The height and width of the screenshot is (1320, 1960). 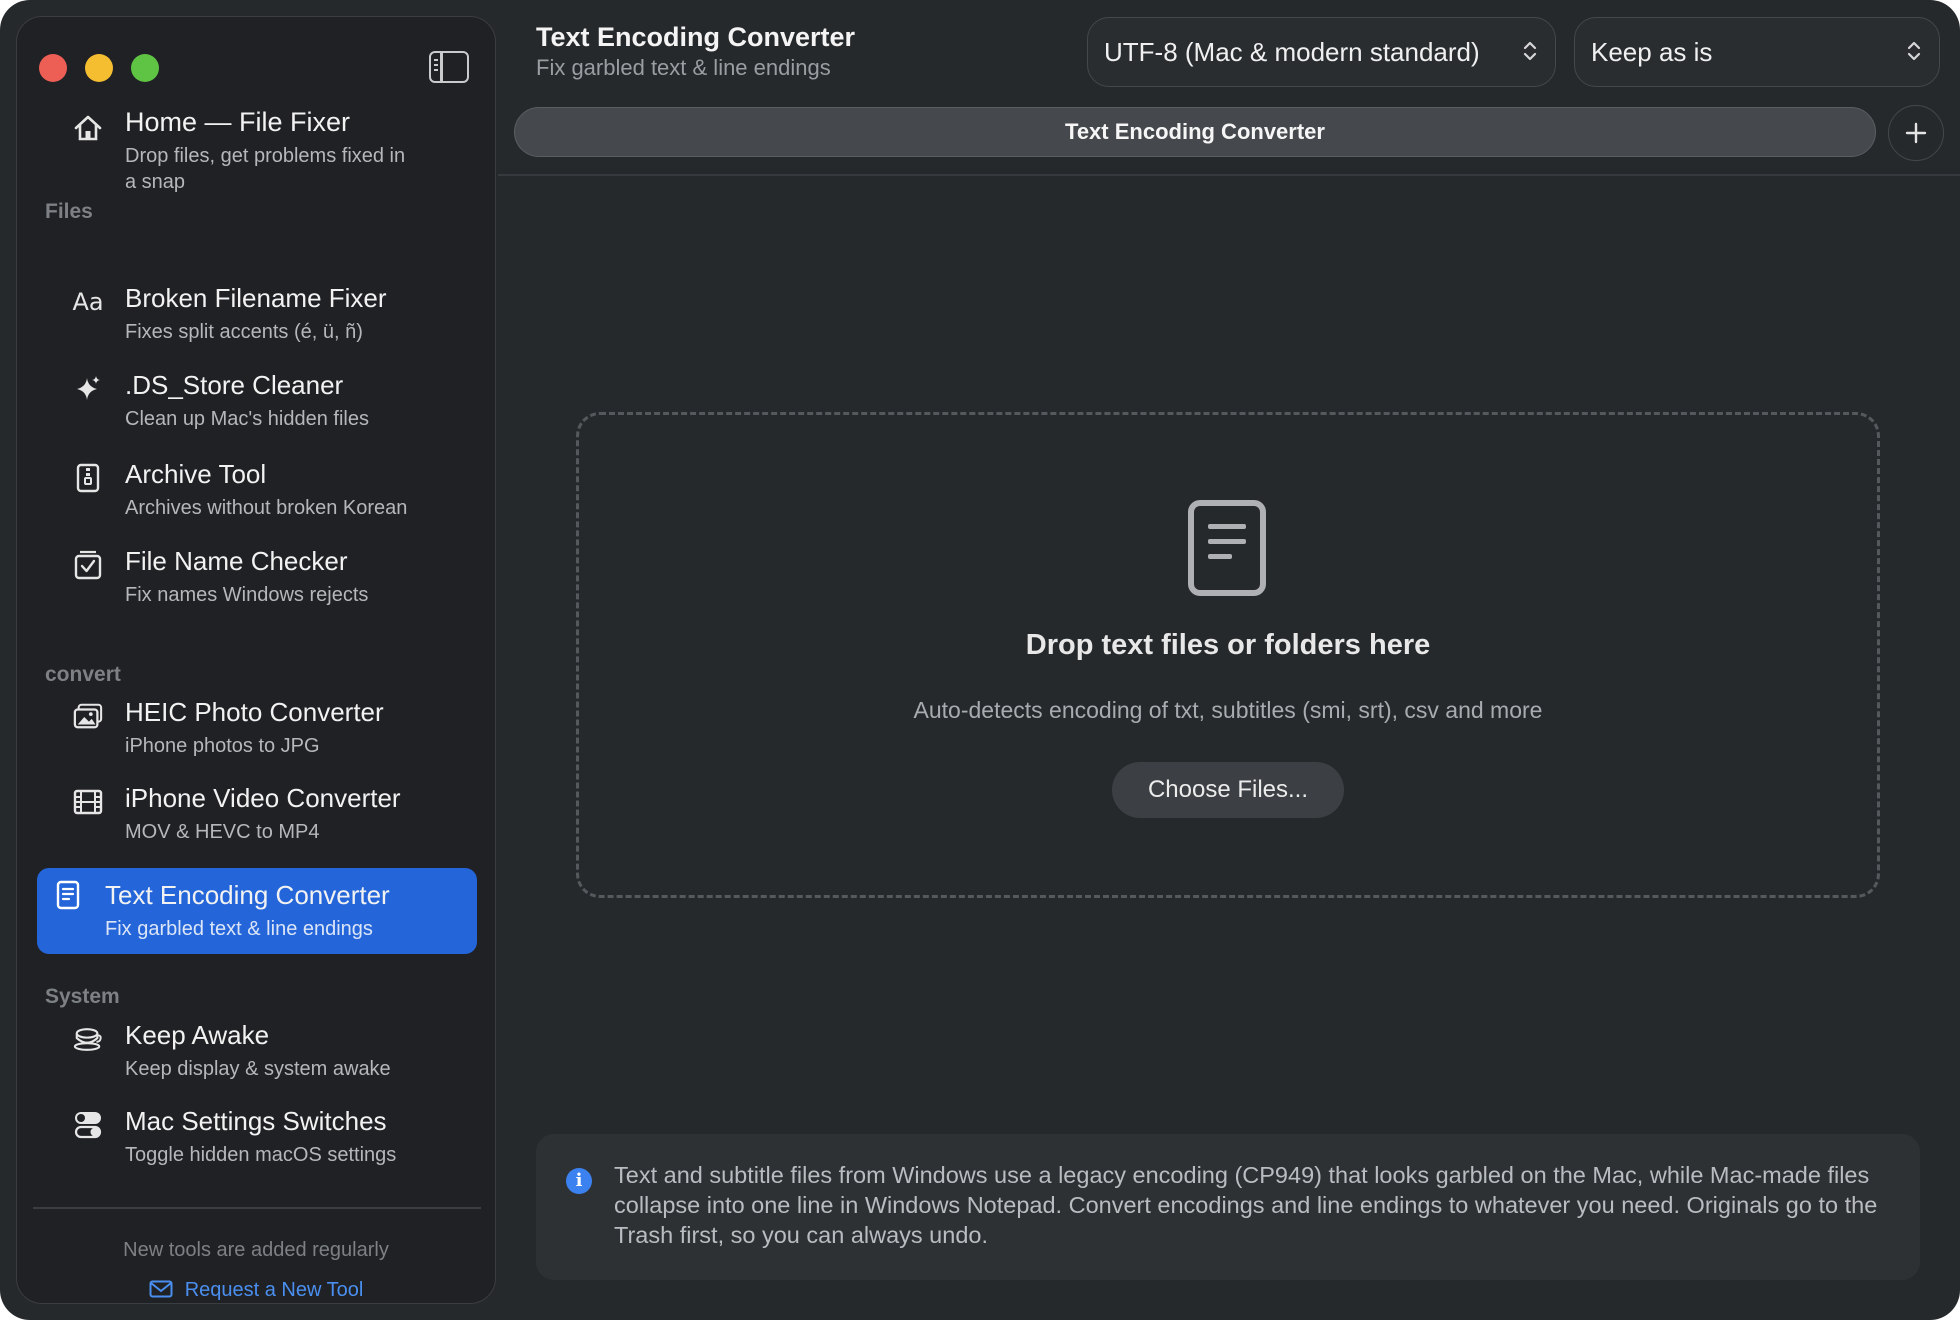 I want to click on section-label-convert: convert, so click(x=83, y=674).